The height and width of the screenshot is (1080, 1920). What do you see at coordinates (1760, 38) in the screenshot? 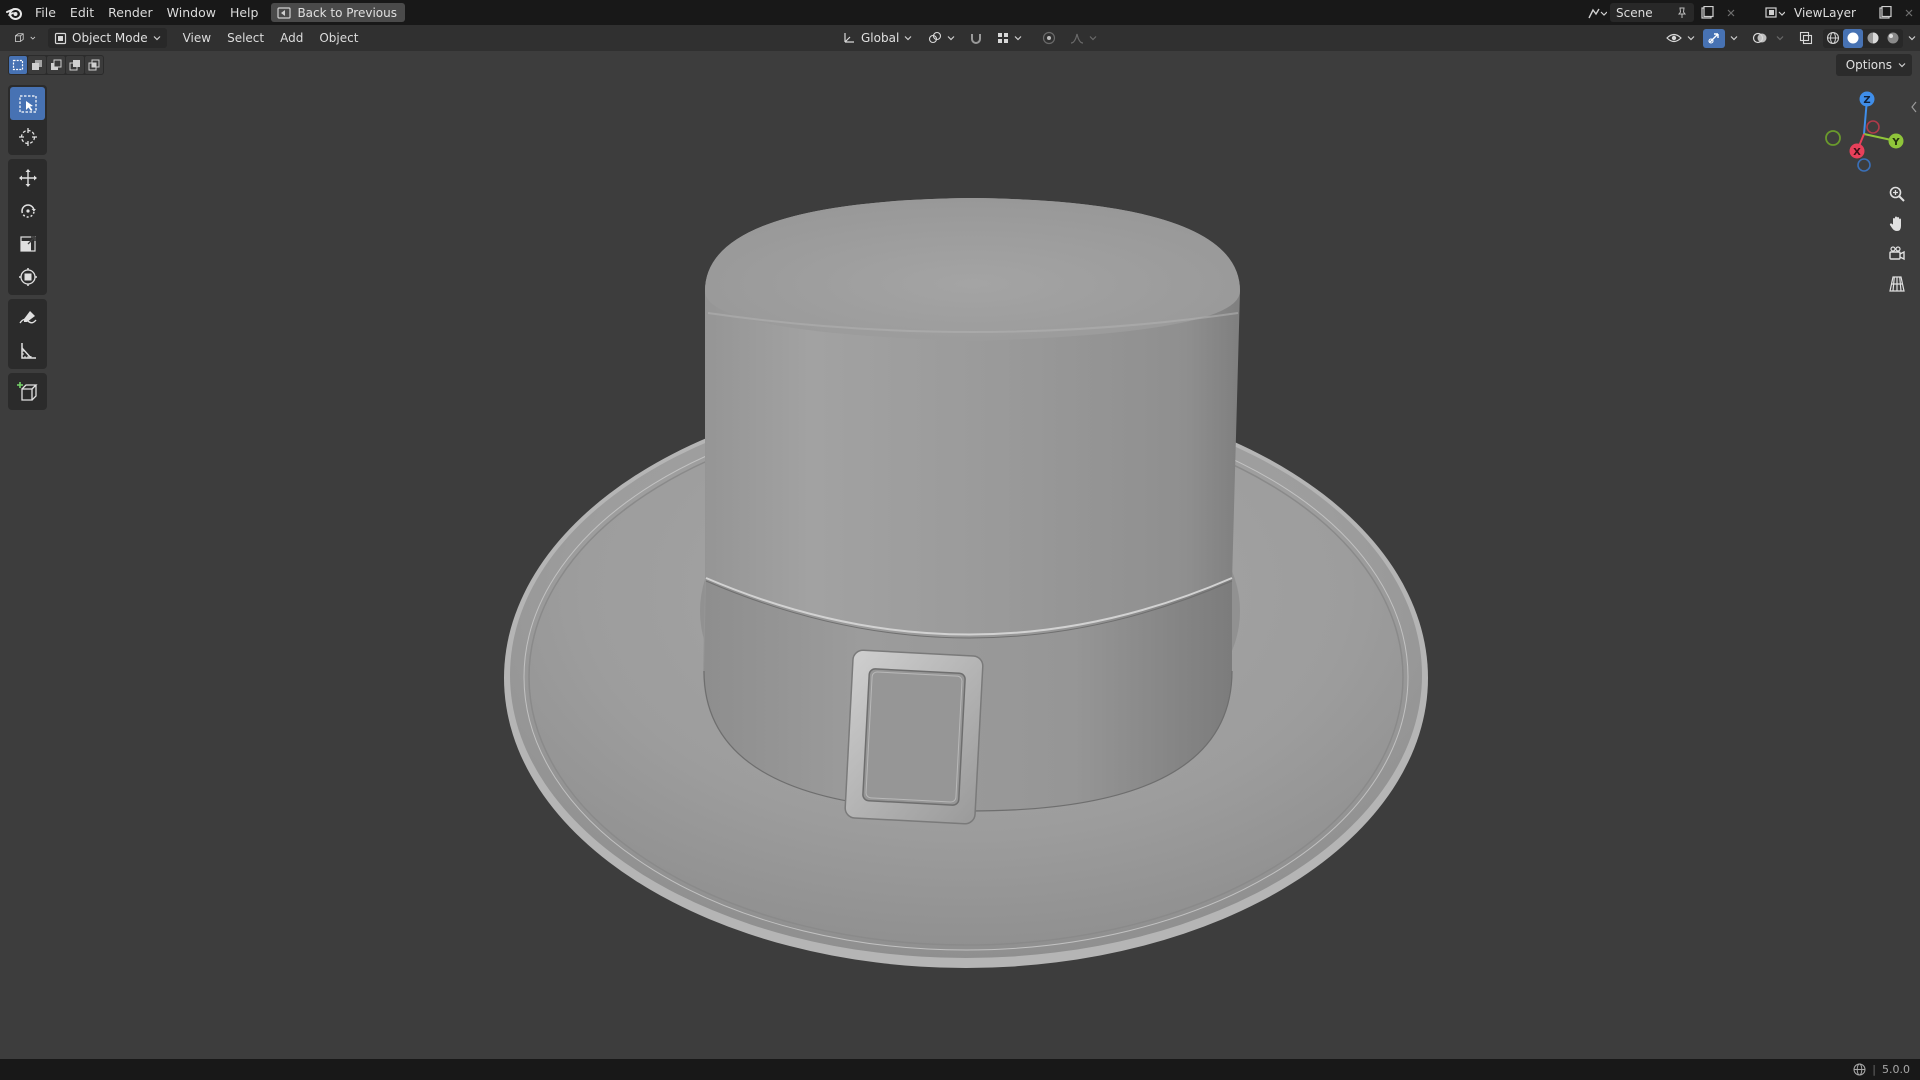
I see `overlays-toggle-icon` at bounding box center [1760, 38].